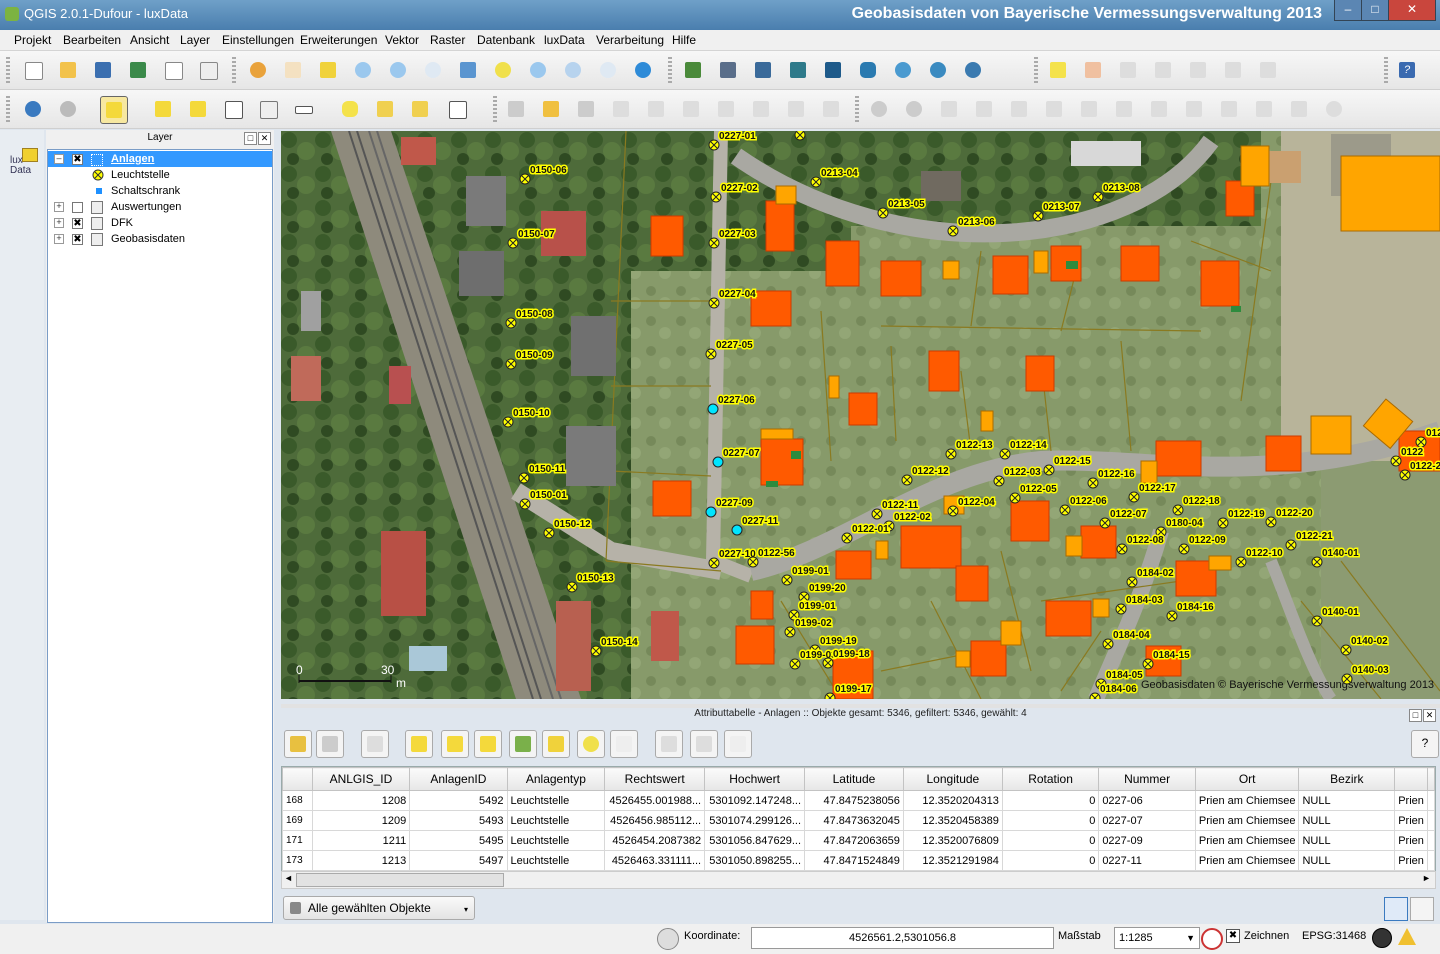 The width and height of the screenshot is (1440, 954). Describe the element at coordinates (420, 109) in the screenshot. I see `show-bookmarks-icon` at that location.